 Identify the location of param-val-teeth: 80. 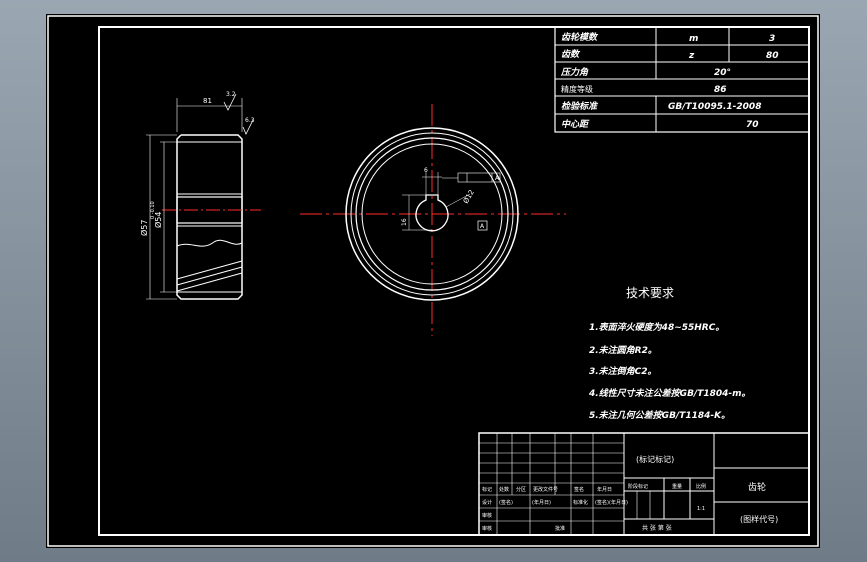
(772, 56).